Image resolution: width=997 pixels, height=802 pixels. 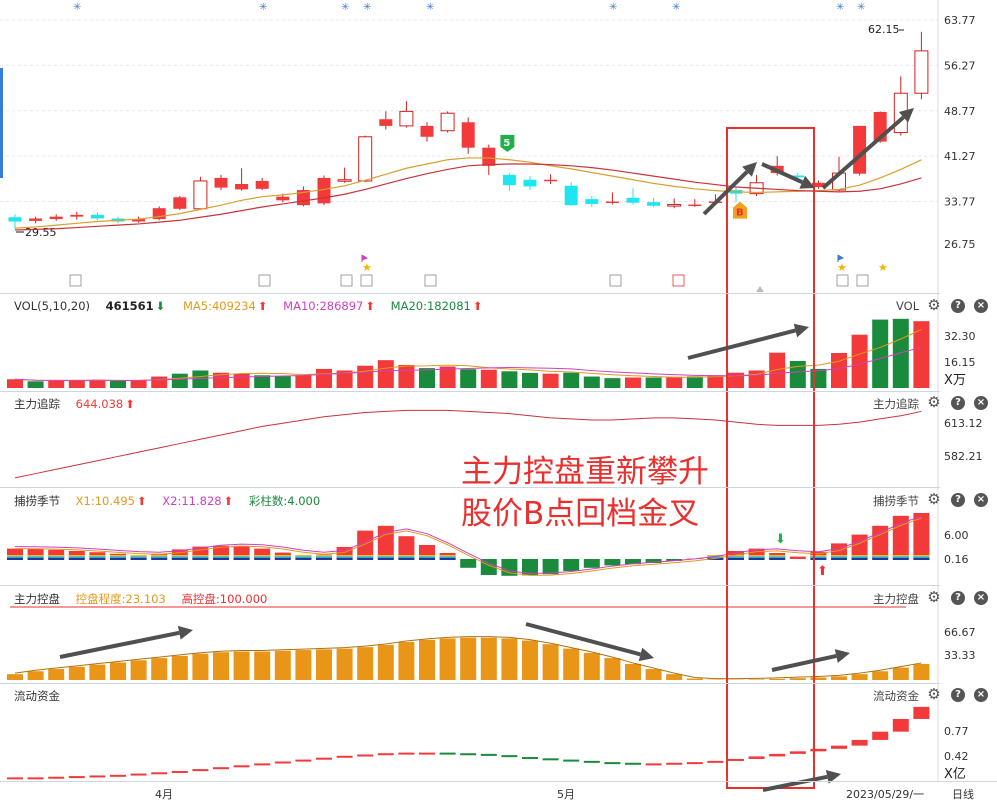 I want to click on control-high: 高控盘:100.000, so click(x=224, y=599).